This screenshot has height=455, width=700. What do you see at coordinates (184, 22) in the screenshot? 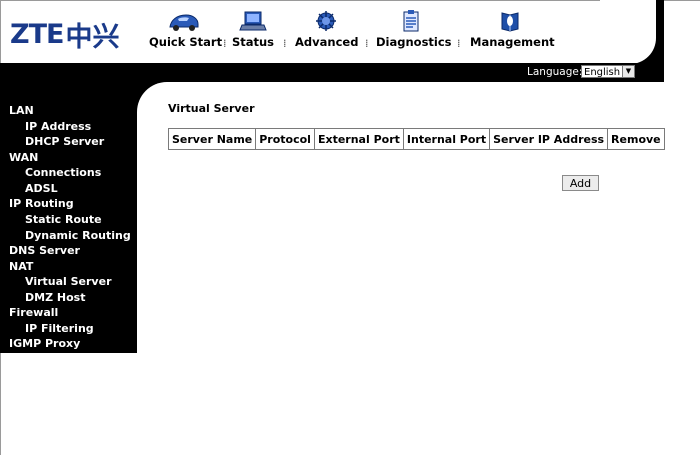
I see `car-icon` at bounding box center [184, 22].